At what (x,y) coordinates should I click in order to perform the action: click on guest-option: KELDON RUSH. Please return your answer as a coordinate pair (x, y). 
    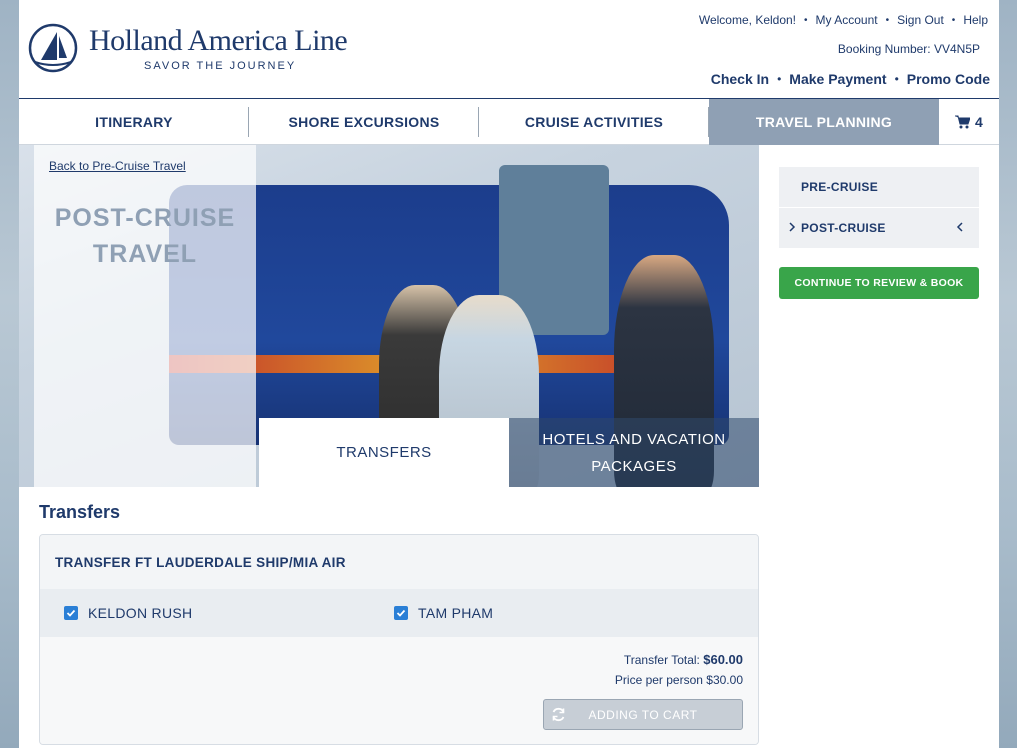
    Looking at the image, I should click on (229, 613).